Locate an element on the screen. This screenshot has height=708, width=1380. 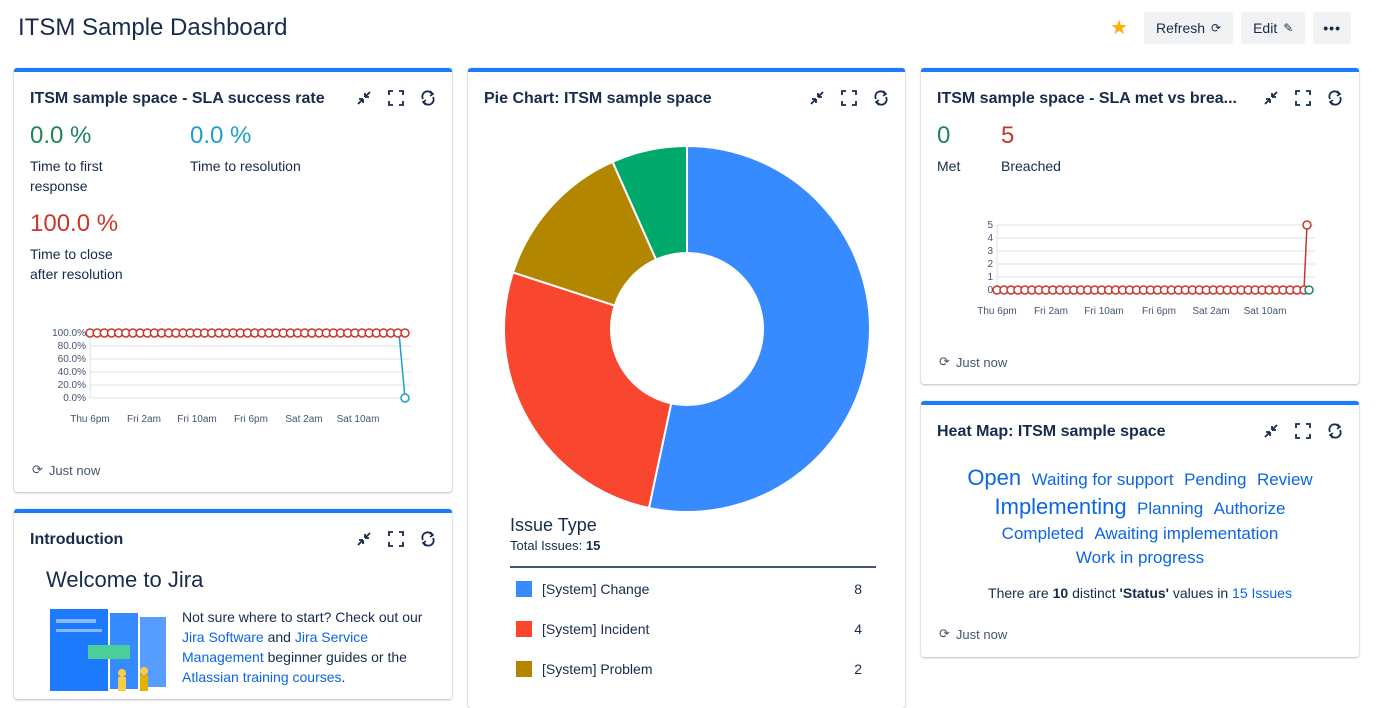
heat-term: Review is located at coordinates (1285, 479).